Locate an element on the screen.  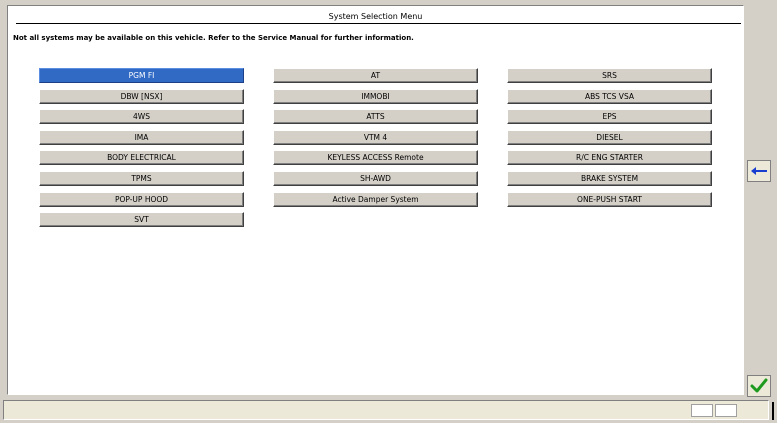
system-button-diesel: DIESEL is located at coordinates (609, 137).